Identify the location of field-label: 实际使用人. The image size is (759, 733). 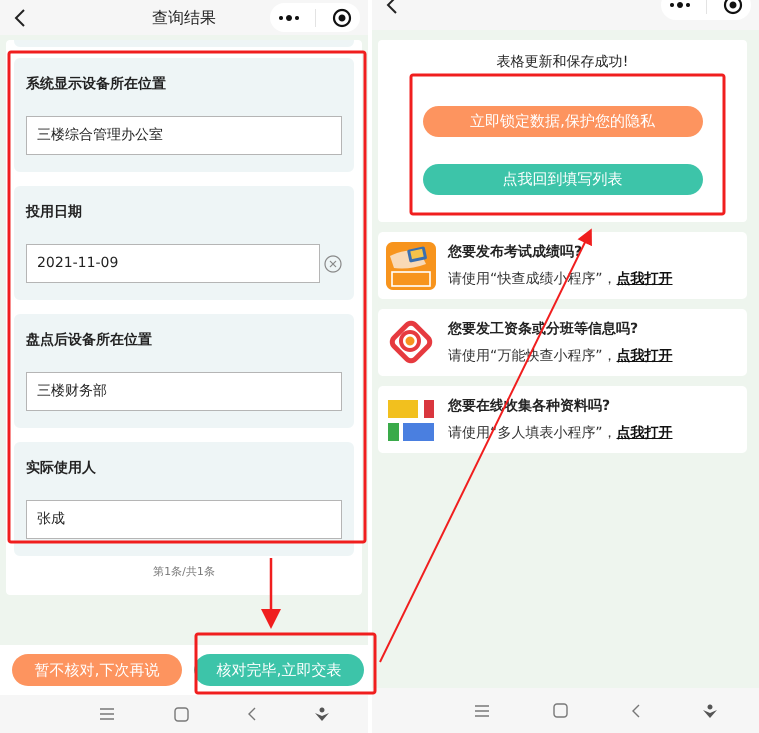
(61, 468).